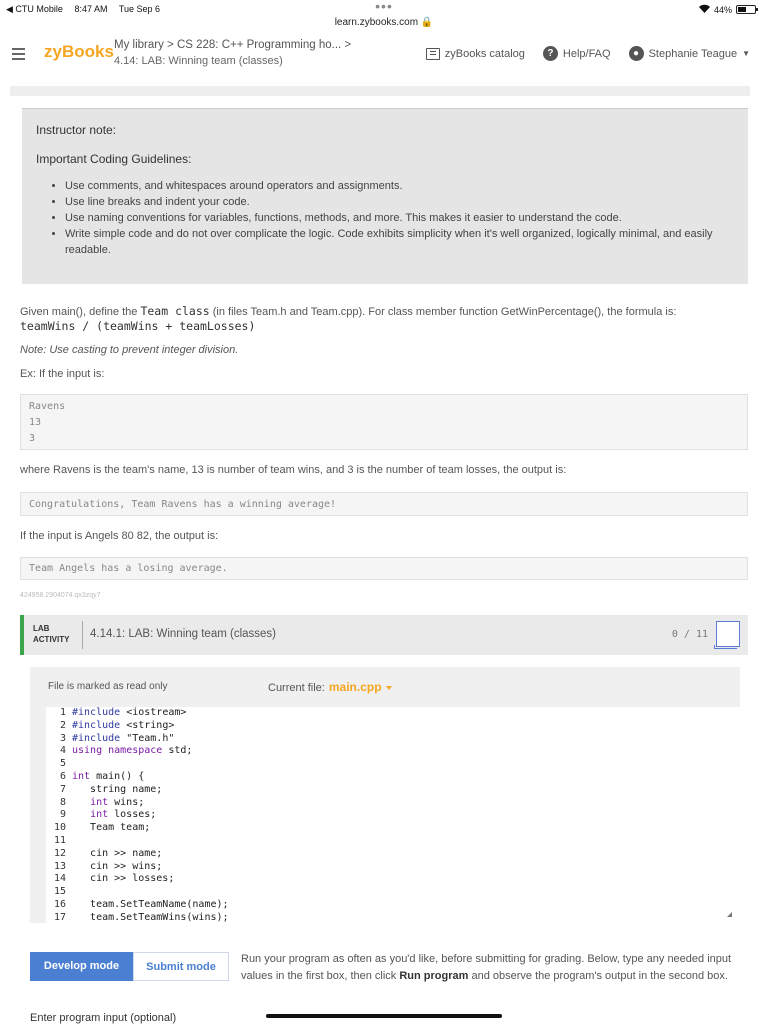 The width and height of the screenshot is (768, 1024). I want to click on program-input-label: Enter program input (optional), so click(103, 1018).